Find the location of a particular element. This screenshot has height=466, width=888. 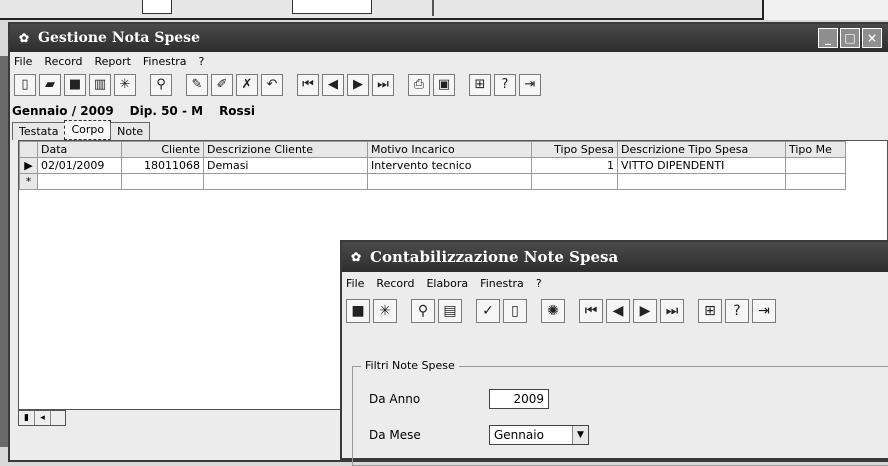

minimize-button: _ is located at coordinates (828, 38).